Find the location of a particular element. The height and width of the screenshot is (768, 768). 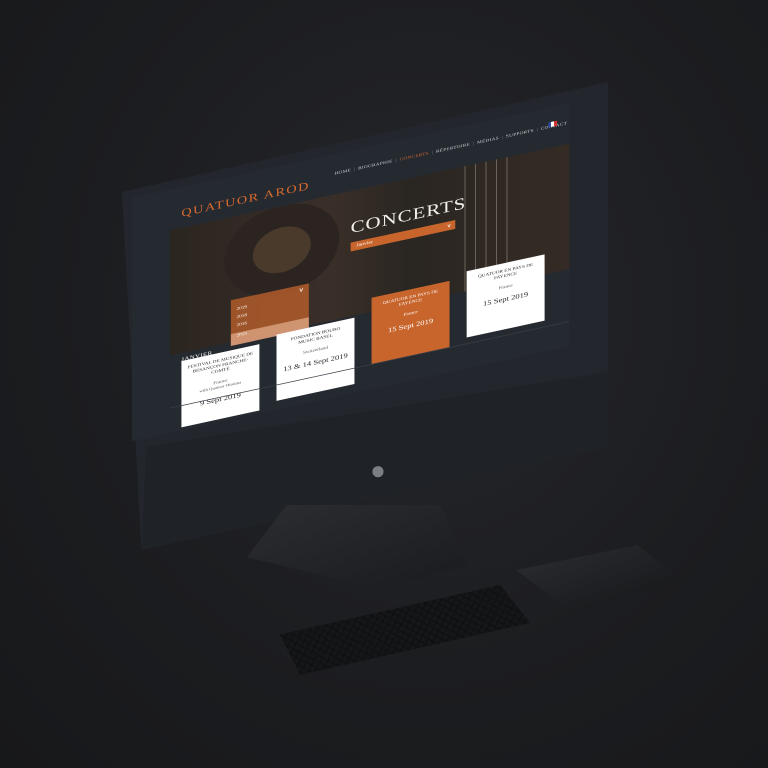

trackpad is located at coordinates (600, 578).